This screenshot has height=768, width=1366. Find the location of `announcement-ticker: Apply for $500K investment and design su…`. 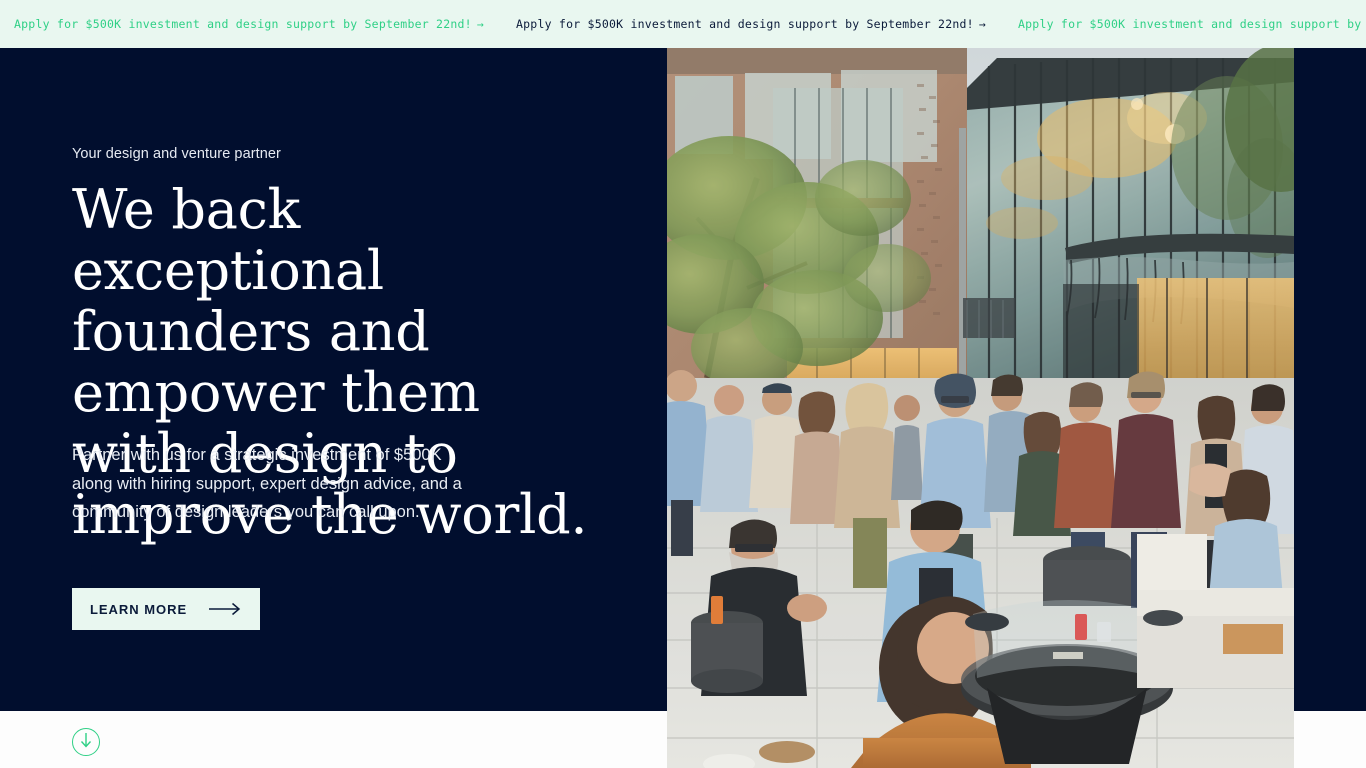

announcement-ticker: Apply for $500K investment and design su… is located at coordinates (683, 24).